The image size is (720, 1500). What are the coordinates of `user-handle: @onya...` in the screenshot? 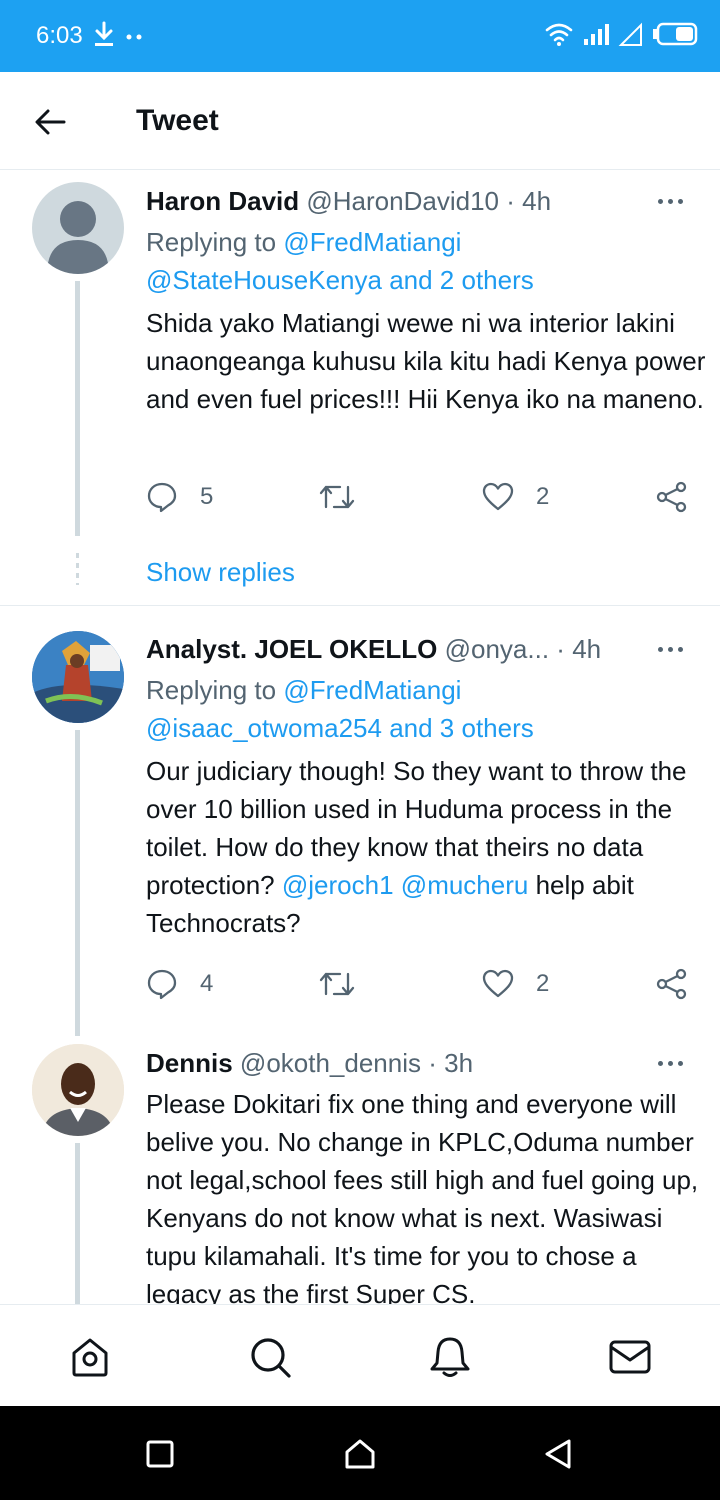 It's located at (497, 649).